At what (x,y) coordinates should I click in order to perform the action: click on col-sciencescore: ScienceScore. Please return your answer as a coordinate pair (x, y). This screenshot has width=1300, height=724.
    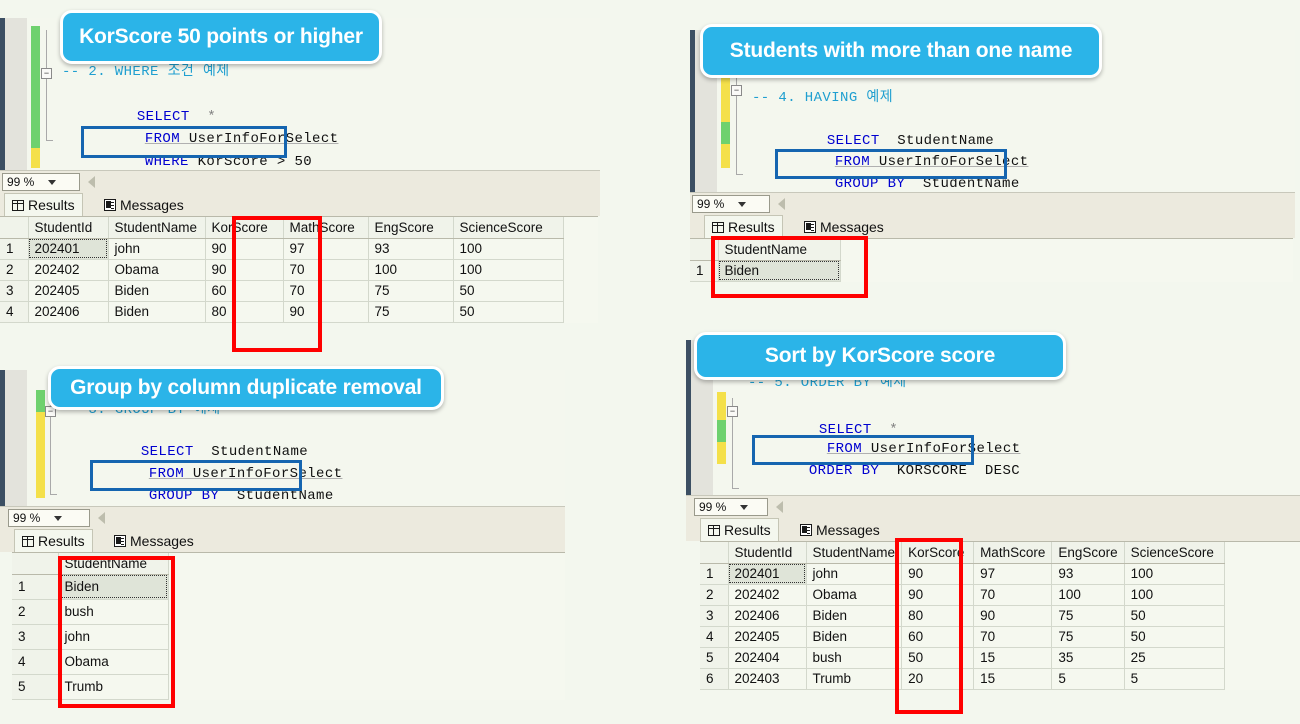
    Looking at the image, I should click on (508, 228).